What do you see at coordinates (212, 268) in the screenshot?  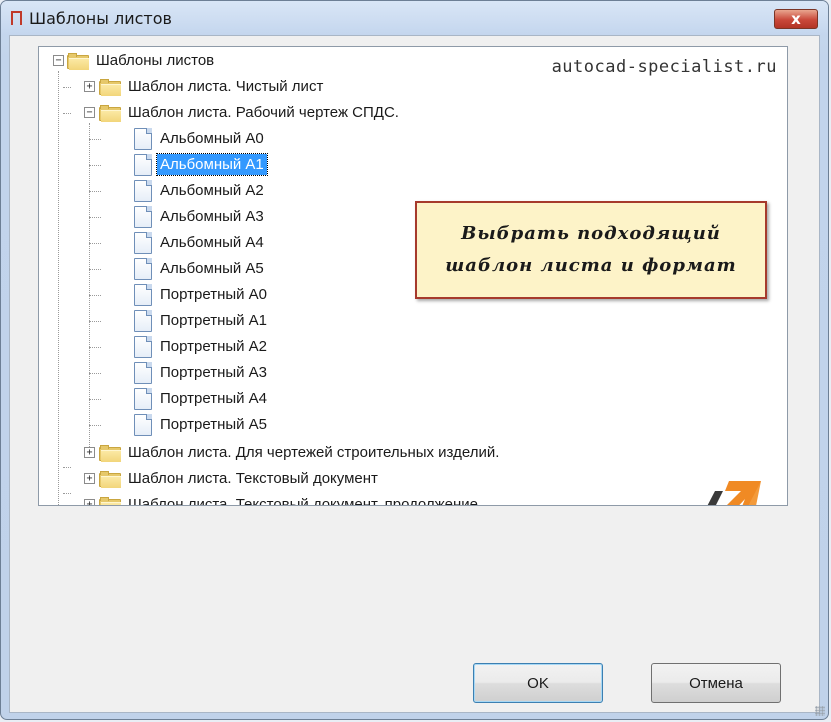 I see `tree-item-template: Альбомный A5` at bounding box center [212, 268].